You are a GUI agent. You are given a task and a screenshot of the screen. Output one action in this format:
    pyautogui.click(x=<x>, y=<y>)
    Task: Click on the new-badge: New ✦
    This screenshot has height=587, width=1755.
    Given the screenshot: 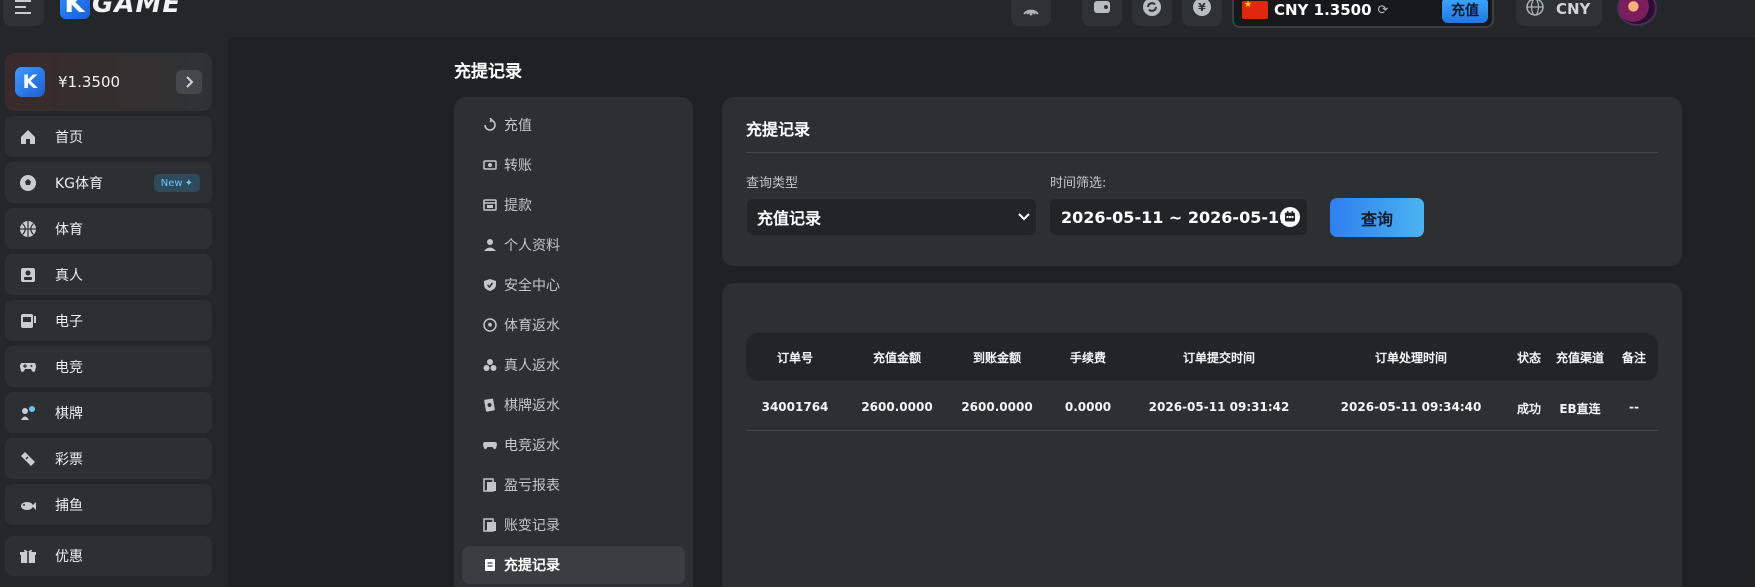 What is the action you would take?
    pyautogui.click(x=176, y=183)
    